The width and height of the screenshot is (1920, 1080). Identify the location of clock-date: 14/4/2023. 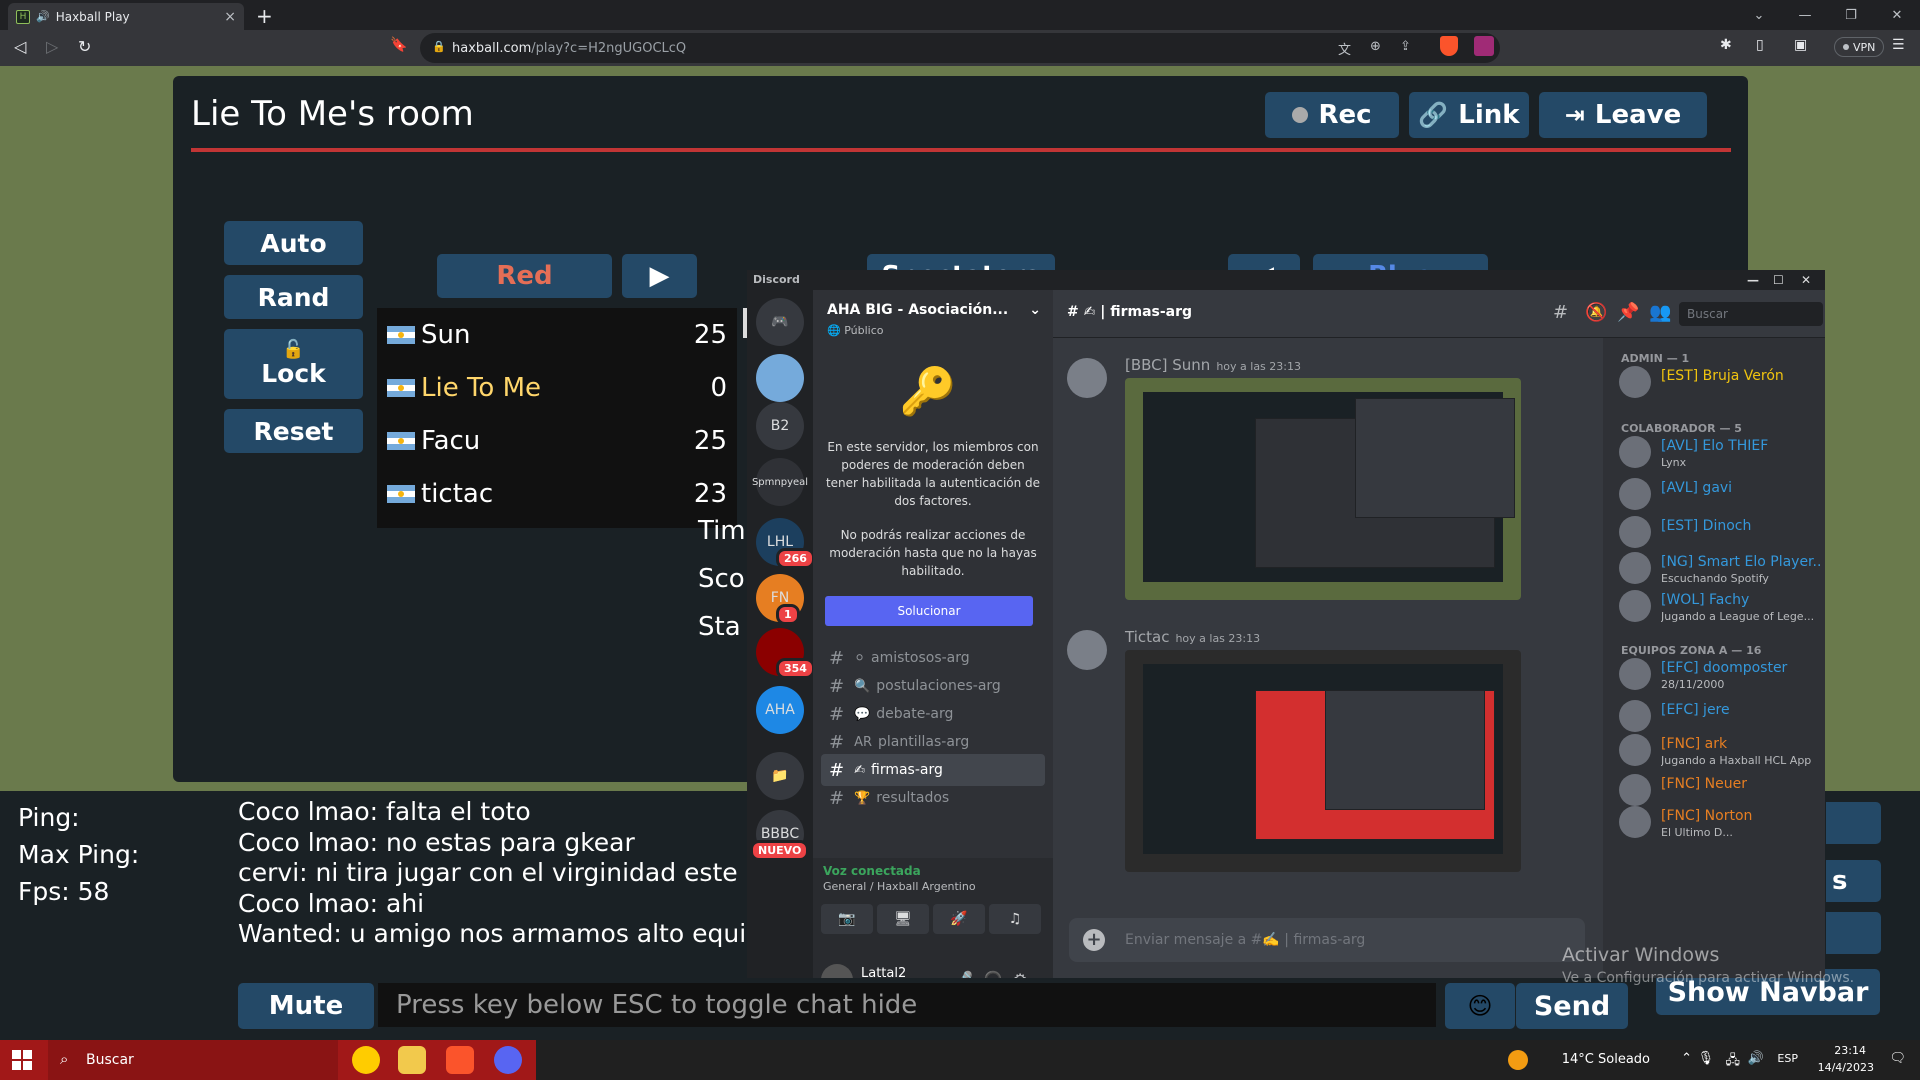
(1846, 1067).